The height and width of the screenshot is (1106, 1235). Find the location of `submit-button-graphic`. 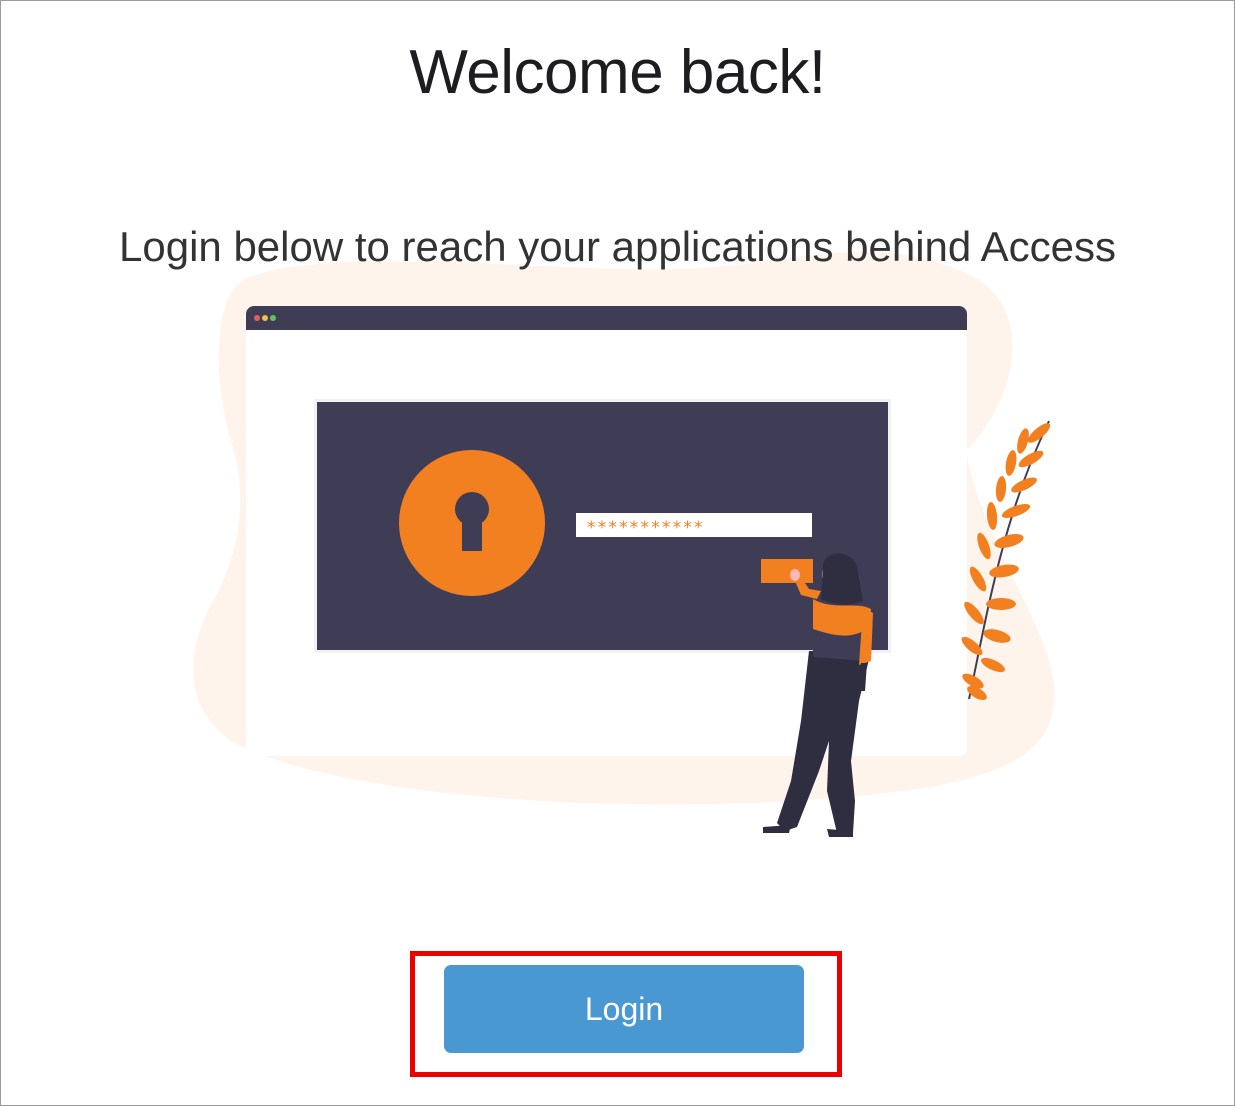

submit-button-graphic is located at coordinates (787, 571).